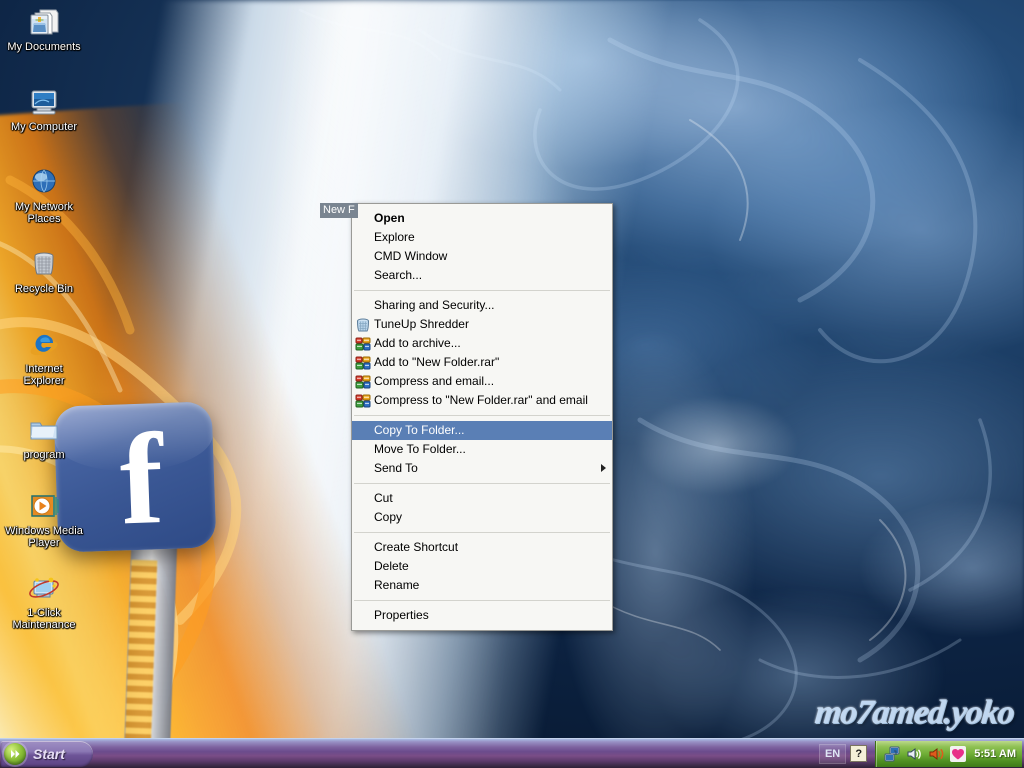  What do you see at coordinates (482, 324) in the screenshot?
I see `menu-item-tuneup-shredder: TuneUp Shredder` at bounding box center [482, 324].